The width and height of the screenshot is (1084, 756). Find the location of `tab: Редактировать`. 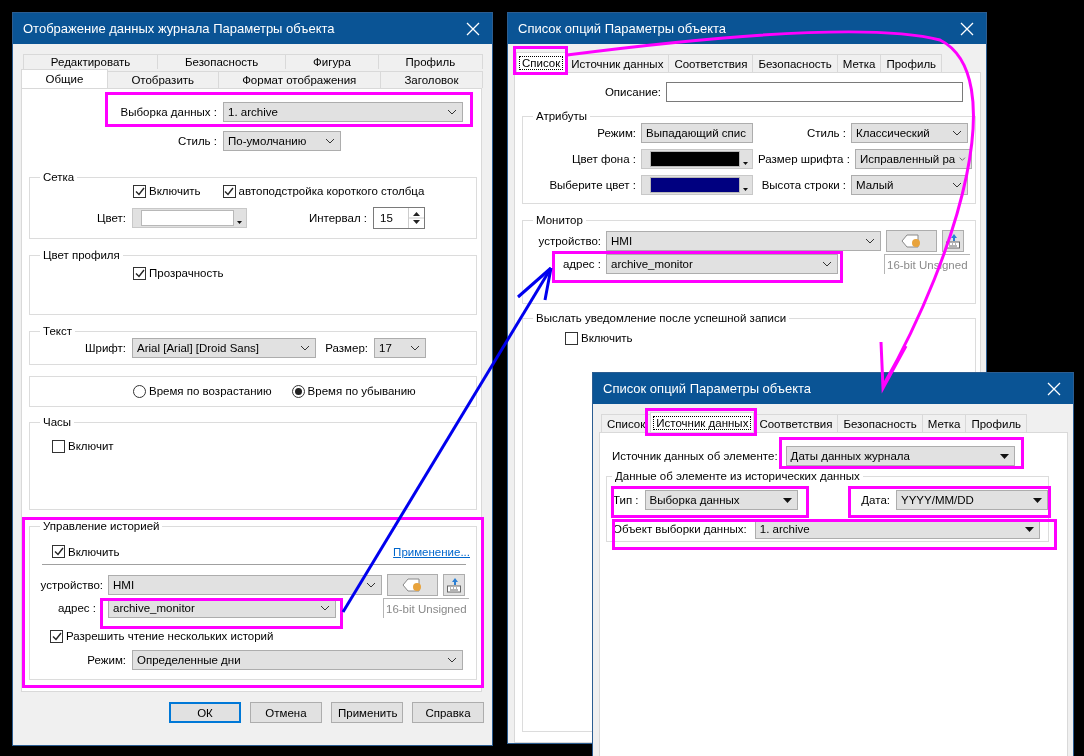

tab: Редактировать is located at coordinates (91, 61).